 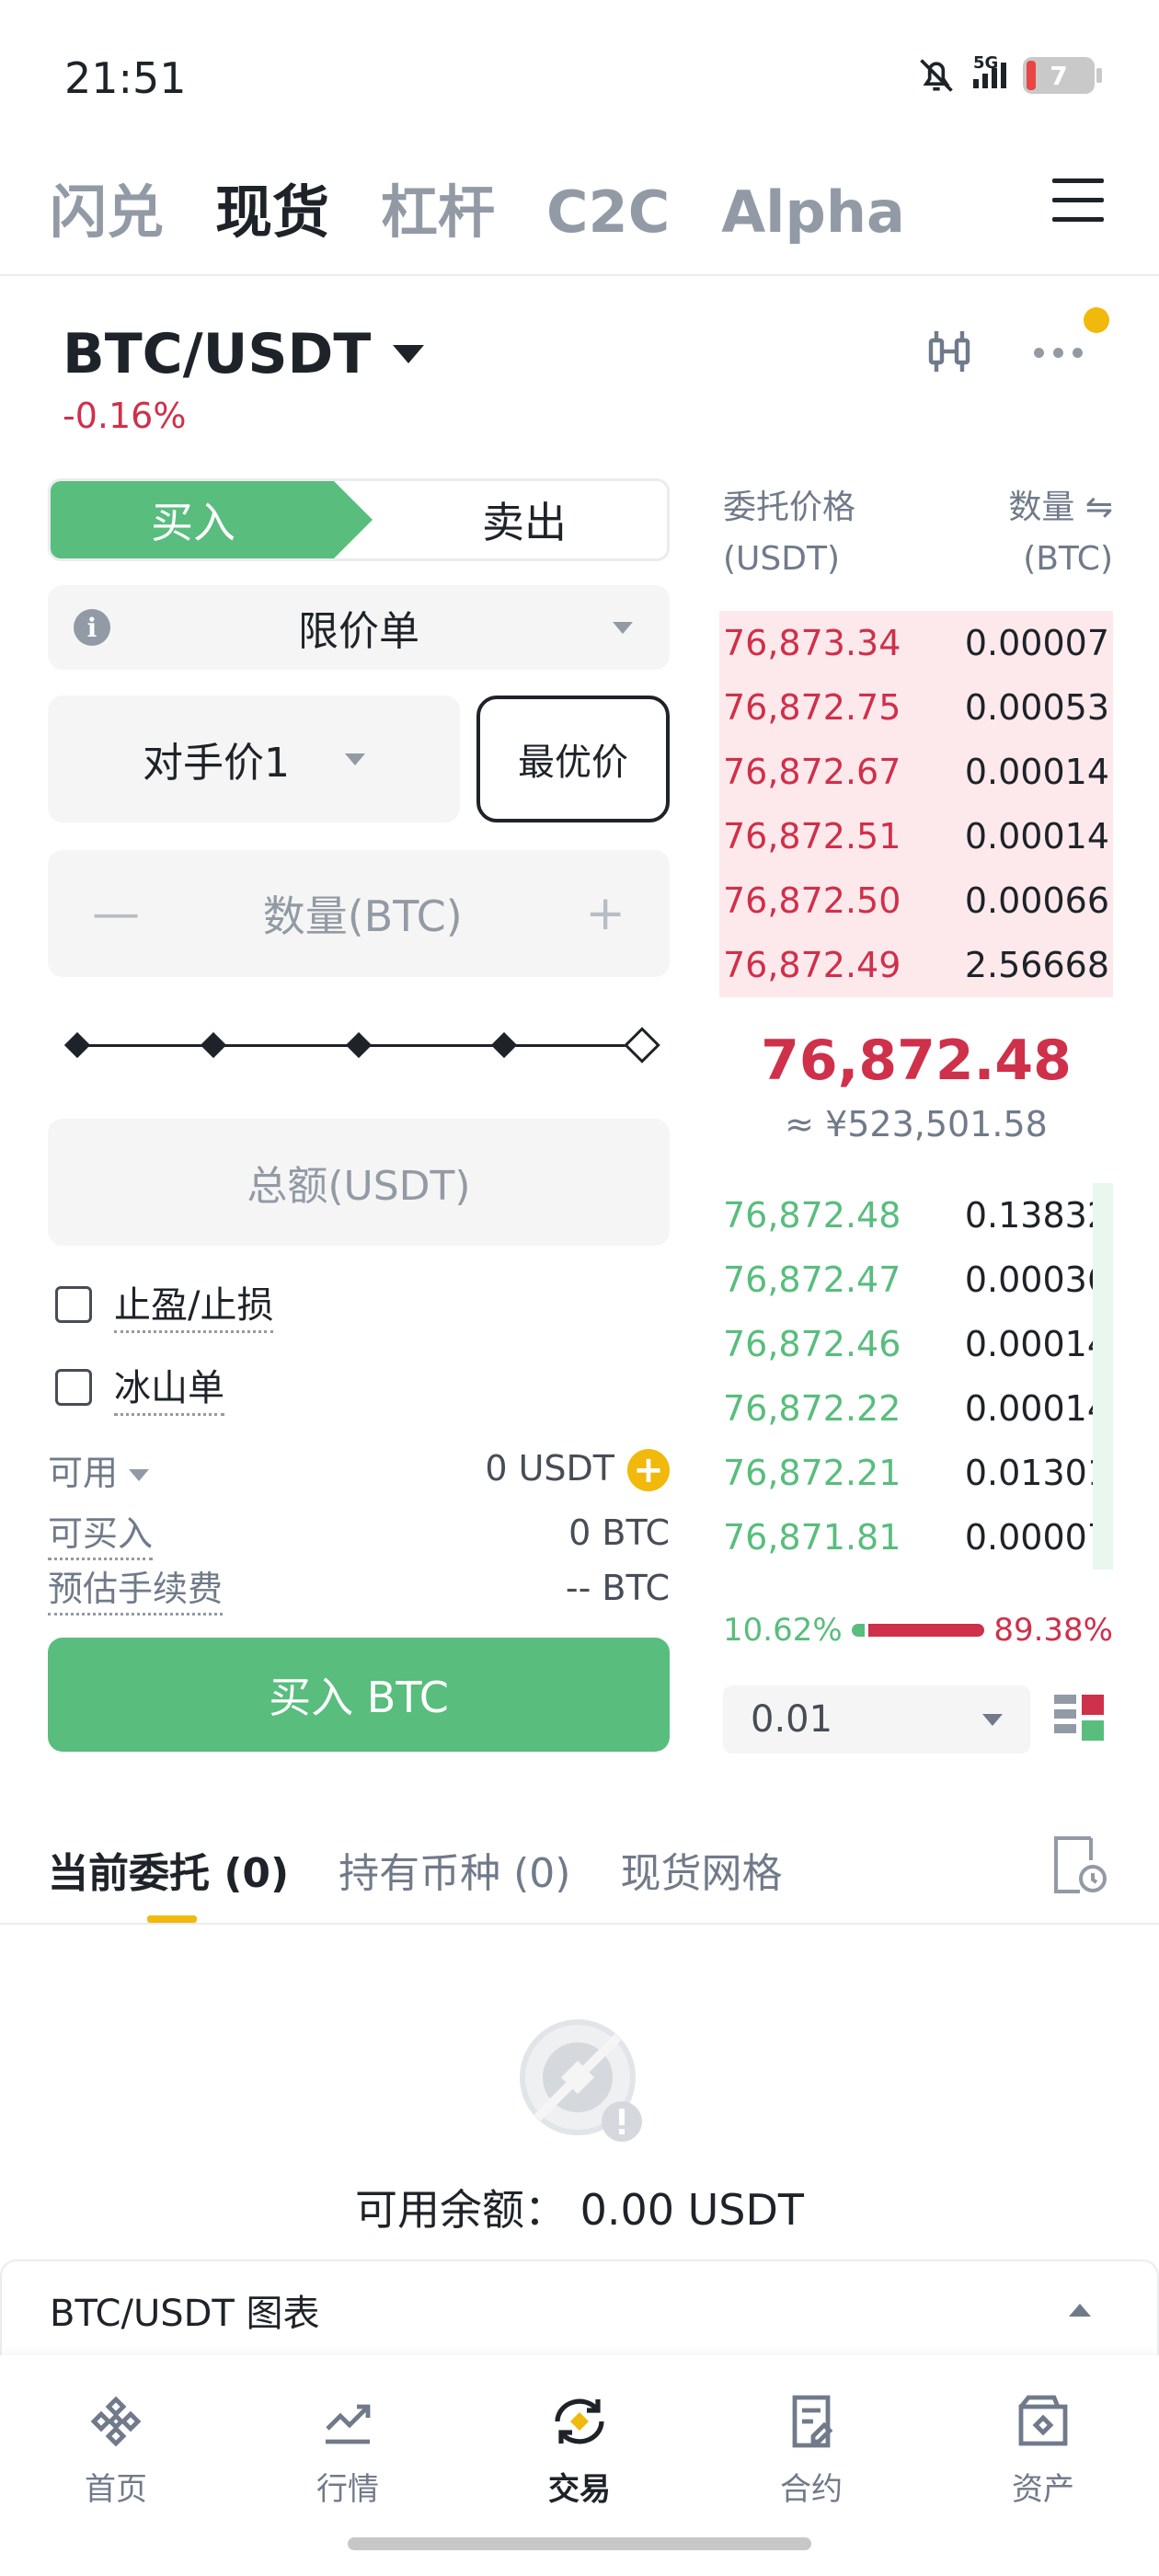 I want to click on ask-price: 76,872.75, so click(x=812, y=707).